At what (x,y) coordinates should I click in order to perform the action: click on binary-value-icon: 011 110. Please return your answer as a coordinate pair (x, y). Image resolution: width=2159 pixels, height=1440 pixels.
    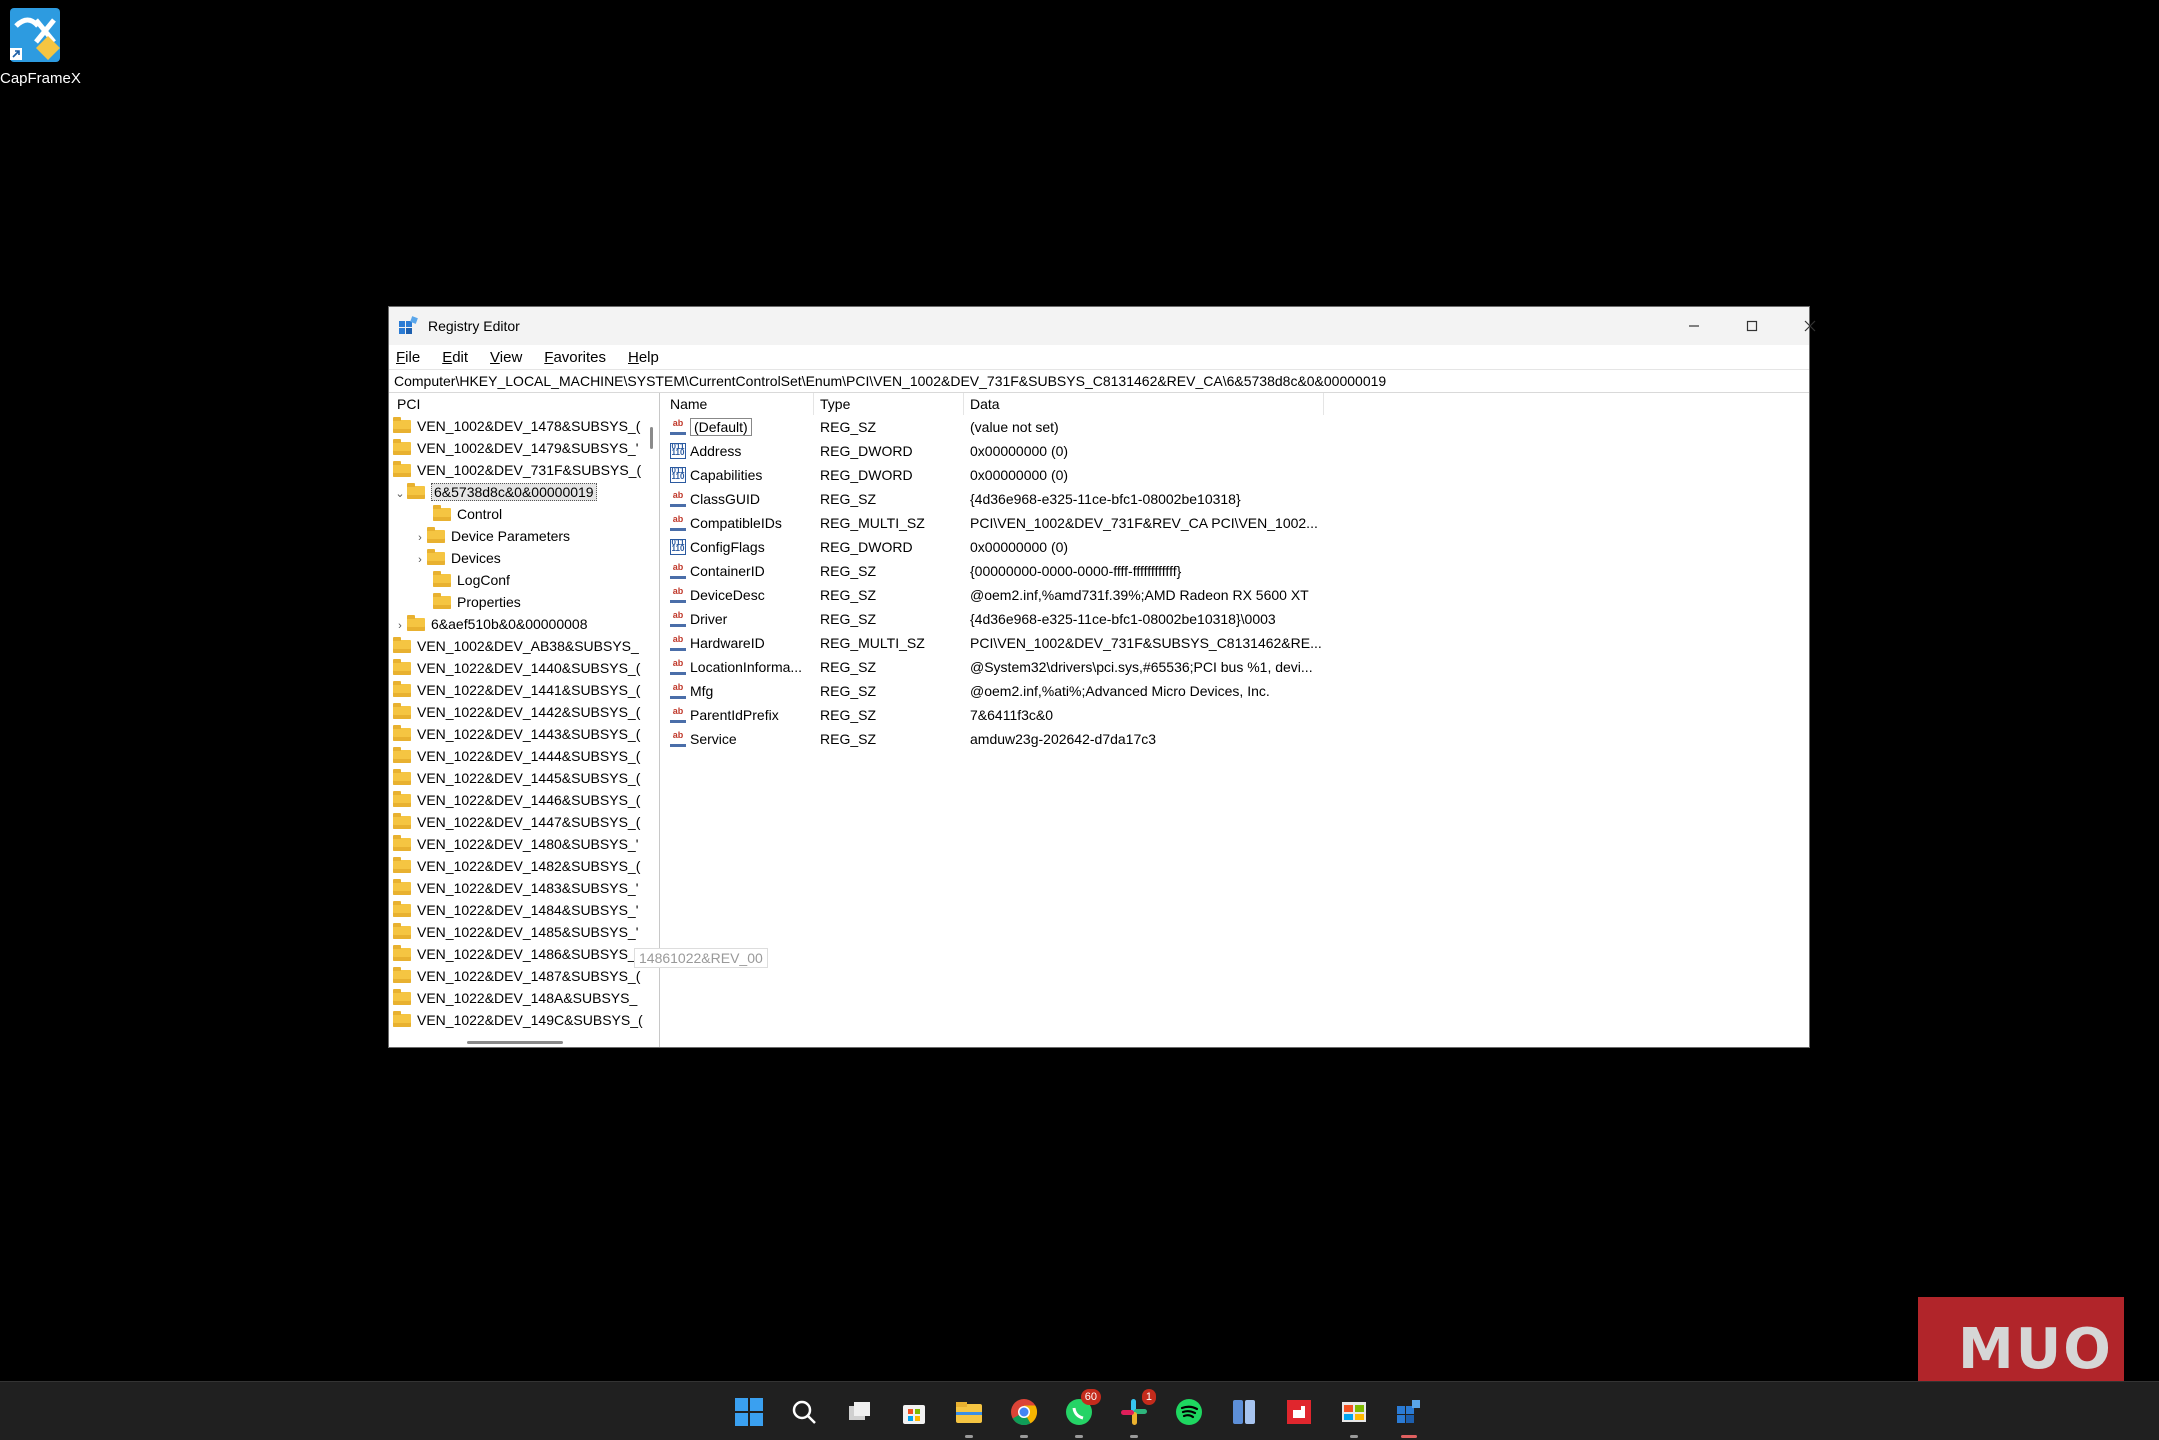
    Looking at the image, I should click on (678, 546).